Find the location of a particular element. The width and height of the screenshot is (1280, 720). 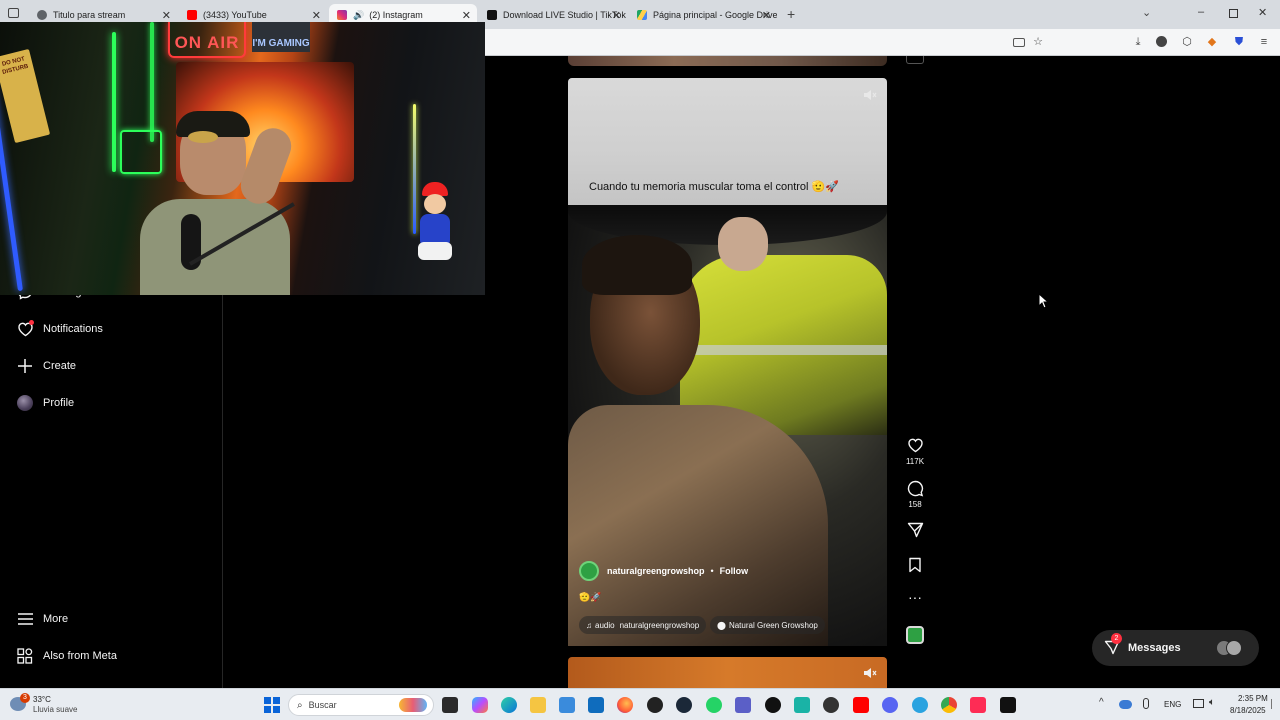

tab-tiktok: Download LIVE Studio | TikTok ✕ is located at coordinates (553, 15).